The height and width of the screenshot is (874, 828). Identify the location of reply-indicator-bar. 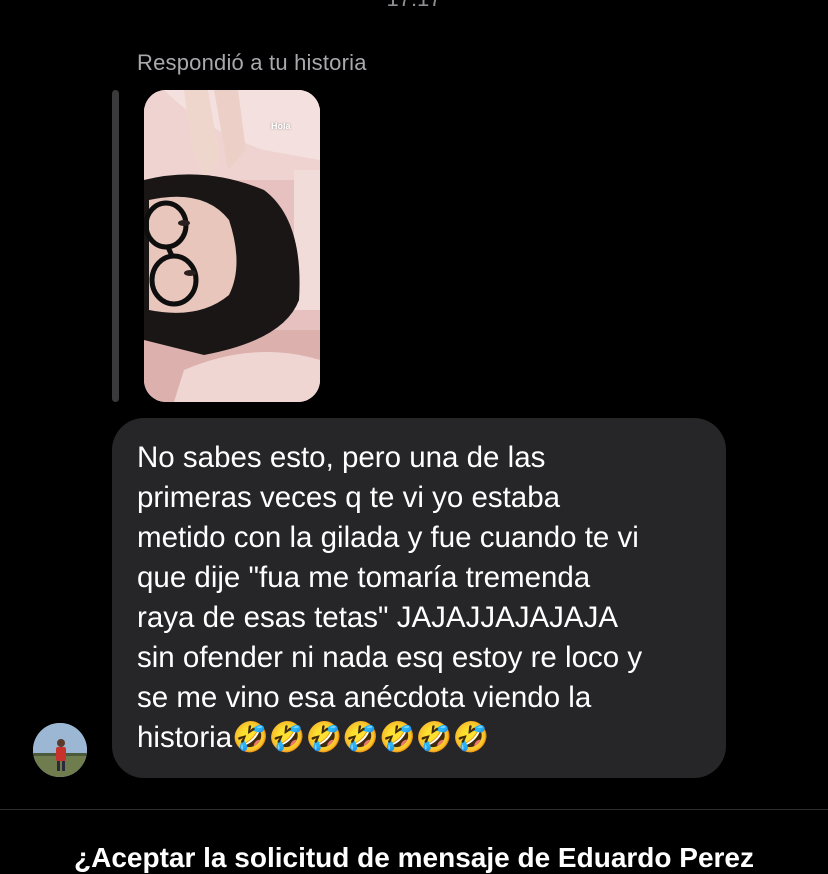
(115, 246).